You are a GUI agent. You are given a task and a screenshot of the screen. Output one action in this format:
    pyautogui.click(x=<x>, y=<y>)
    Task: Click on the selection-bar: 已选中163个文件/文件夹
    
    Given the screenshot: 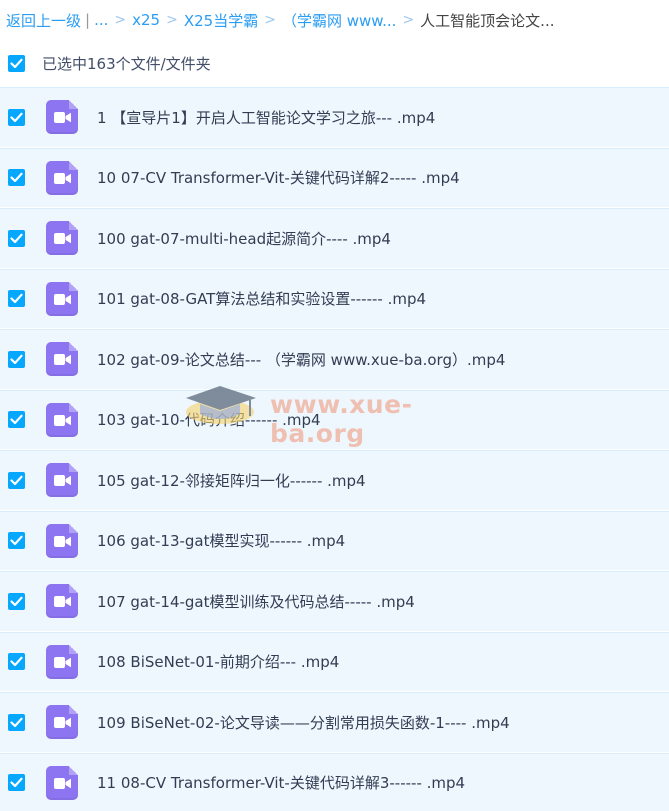 What is the action you would take?
    pyautogui.click(x=334, y=63)
    